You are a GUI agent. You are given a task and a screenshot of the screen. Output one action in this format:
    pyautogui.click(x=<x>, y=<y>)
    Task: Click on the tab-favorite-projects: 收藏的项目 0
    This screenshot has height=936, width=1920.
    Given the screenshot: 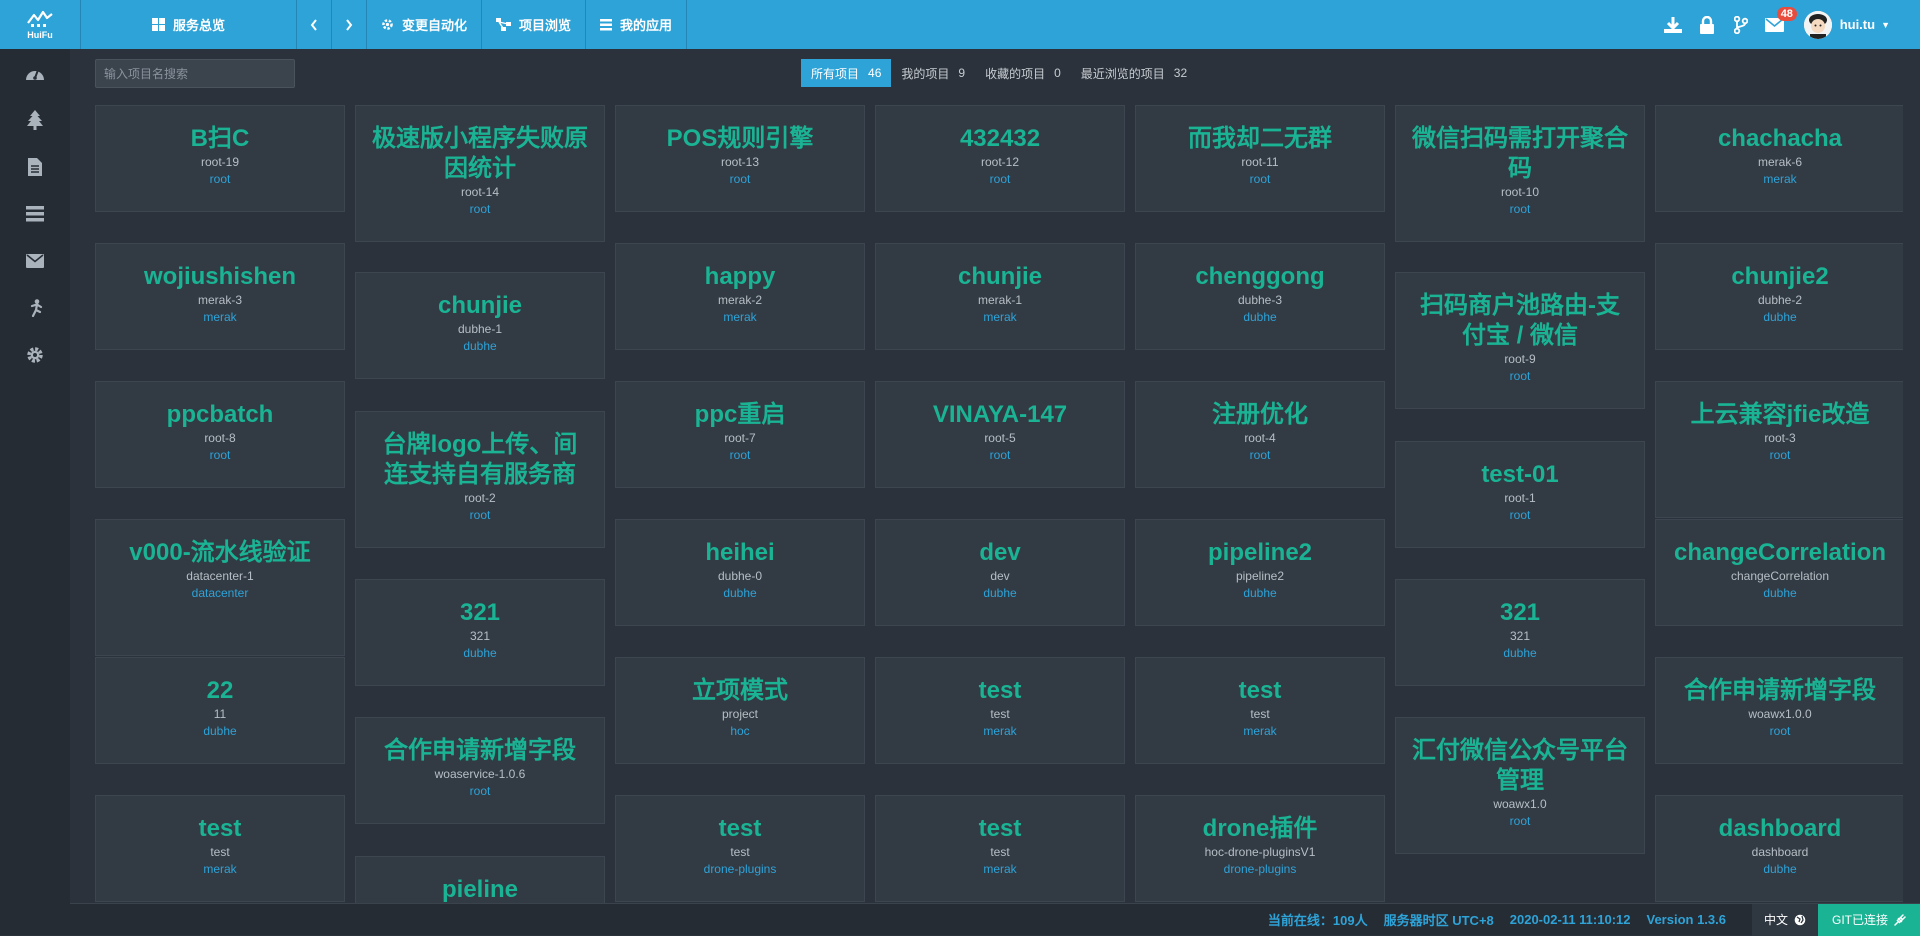 What is the action you would take?
    pyautogui.click(x=1023, y=73)
    